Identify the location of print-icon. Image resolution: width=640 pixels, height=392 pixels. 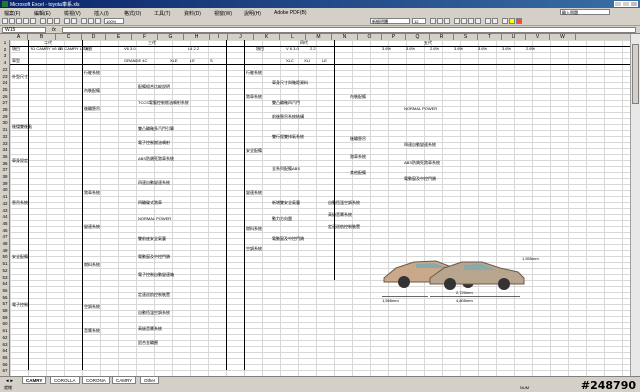
(26, 21).